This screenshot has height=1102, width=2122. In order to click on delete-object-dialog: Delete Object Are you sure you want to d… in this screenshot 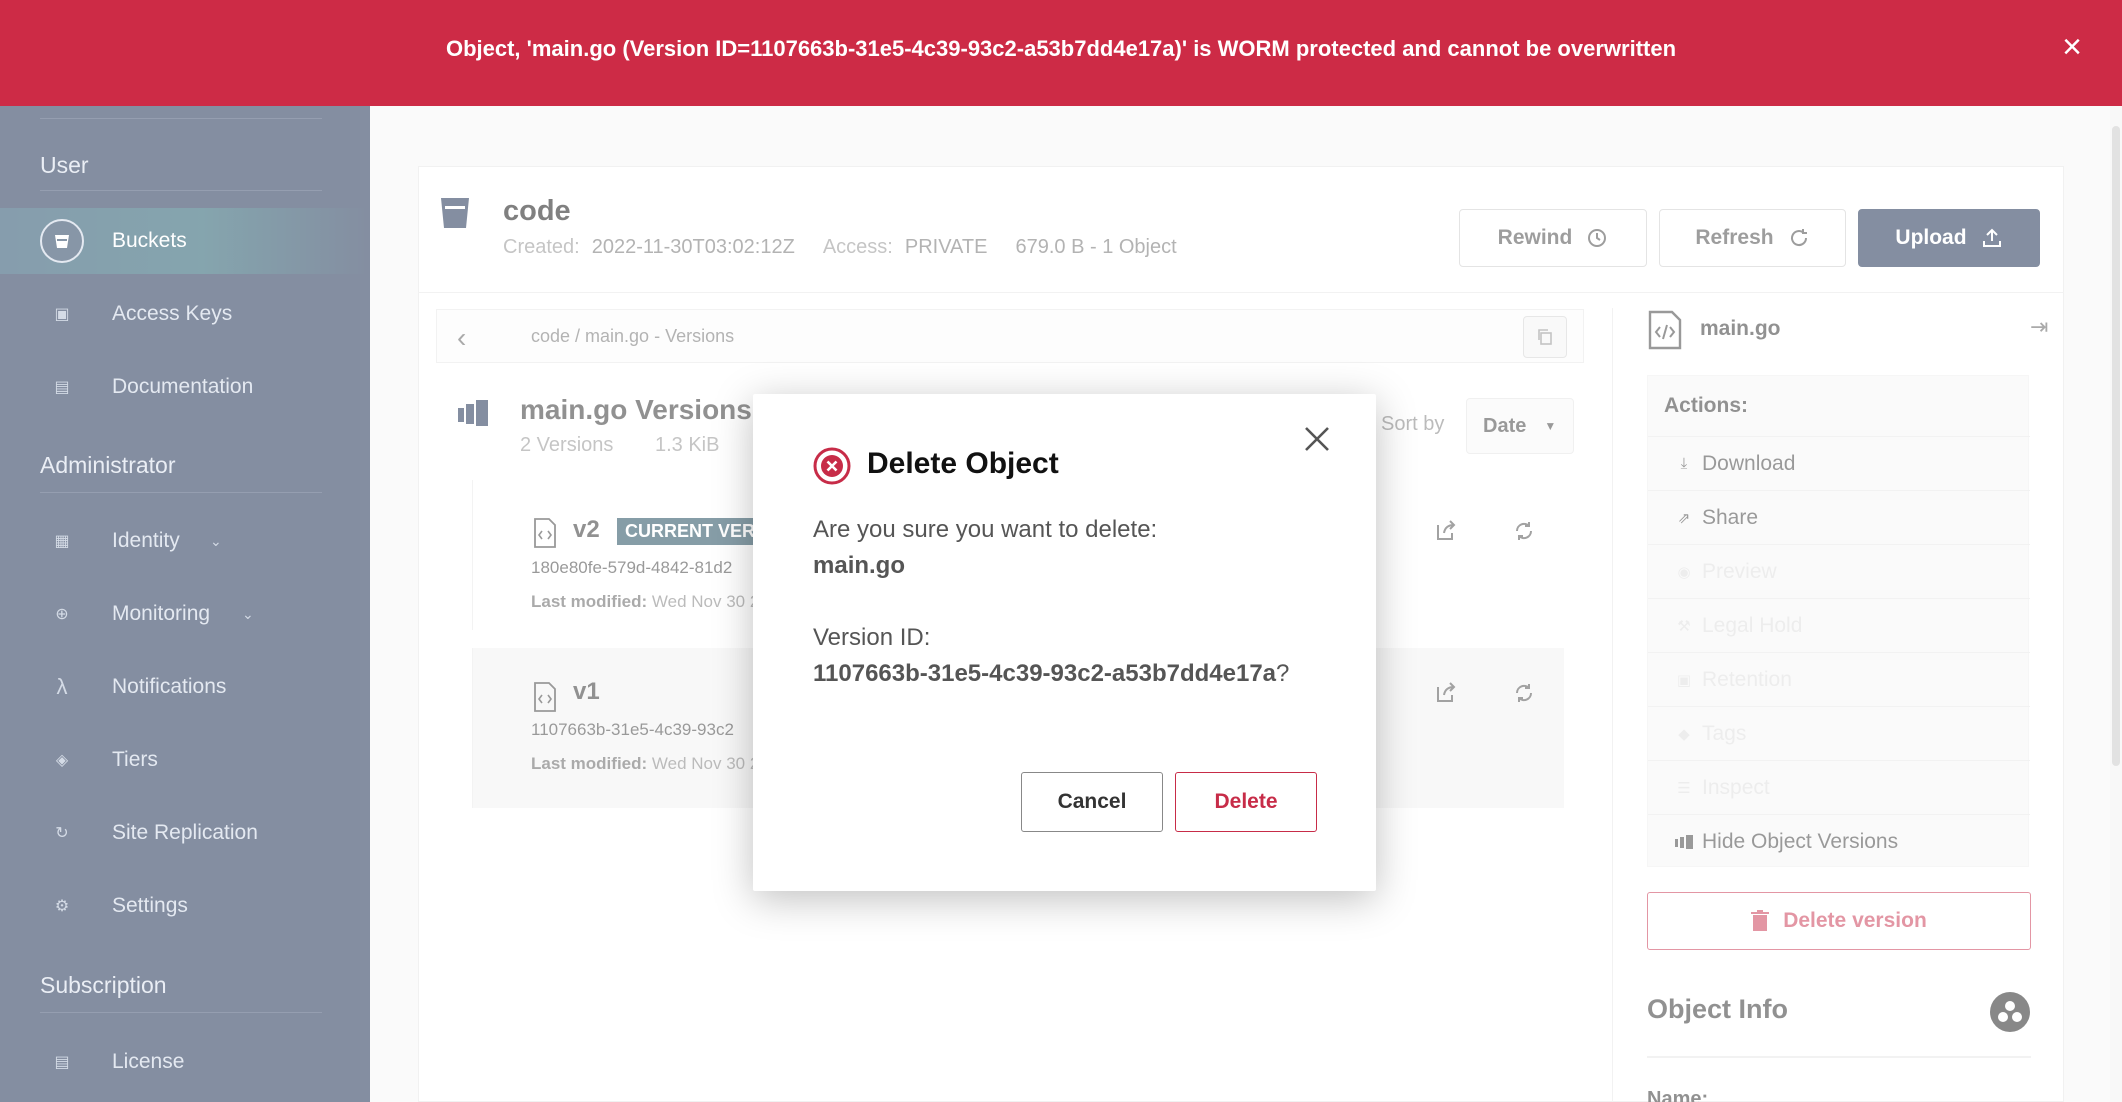, I will do `click(1064, 642)`.